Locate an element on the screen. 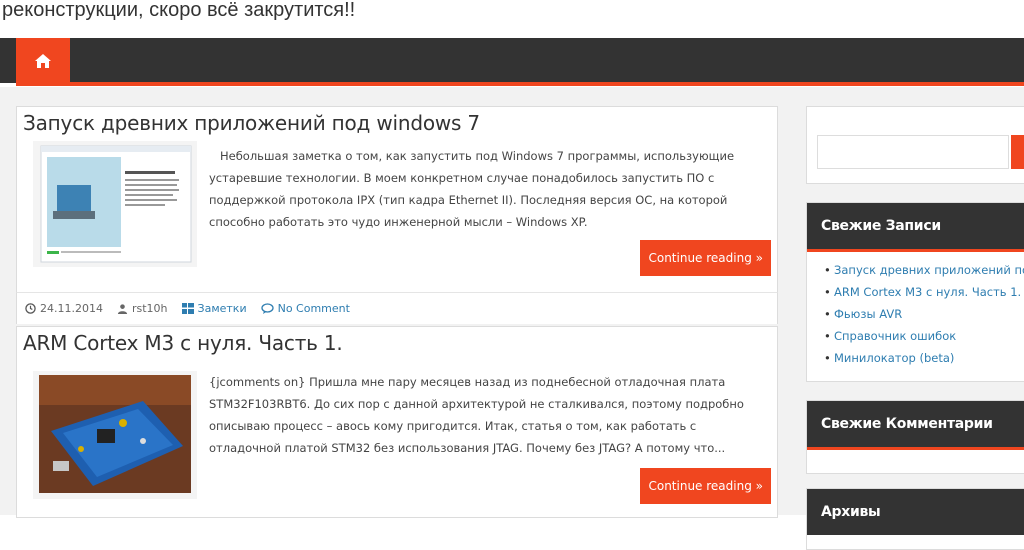 This screenshot has height=550, width=1024. recent-posts-title: Свежие Записи is located at coordinates (881, 226).